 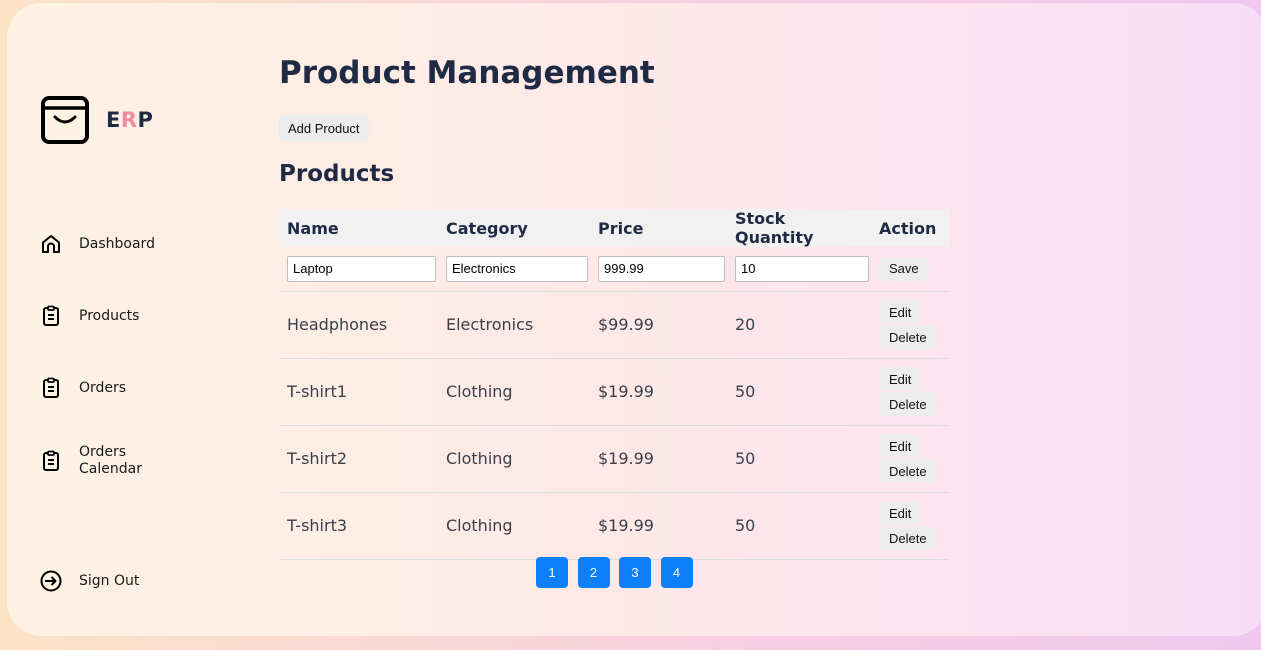 I want to click on section-title: Products, so click(x=337, y=174).